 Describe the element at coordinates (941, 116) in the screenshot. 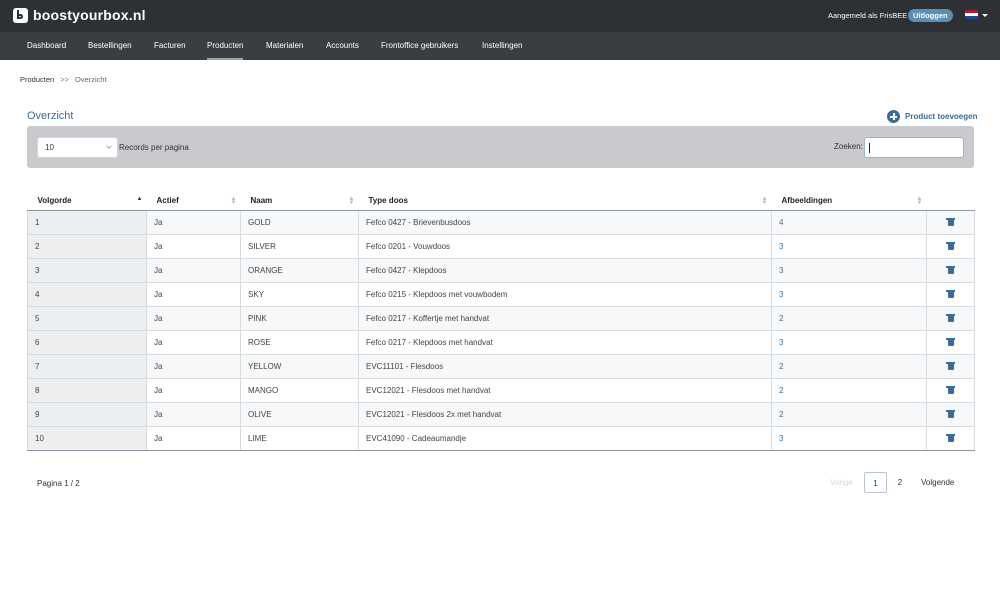

I see `add-product-label: Product toevoegen` at that location.